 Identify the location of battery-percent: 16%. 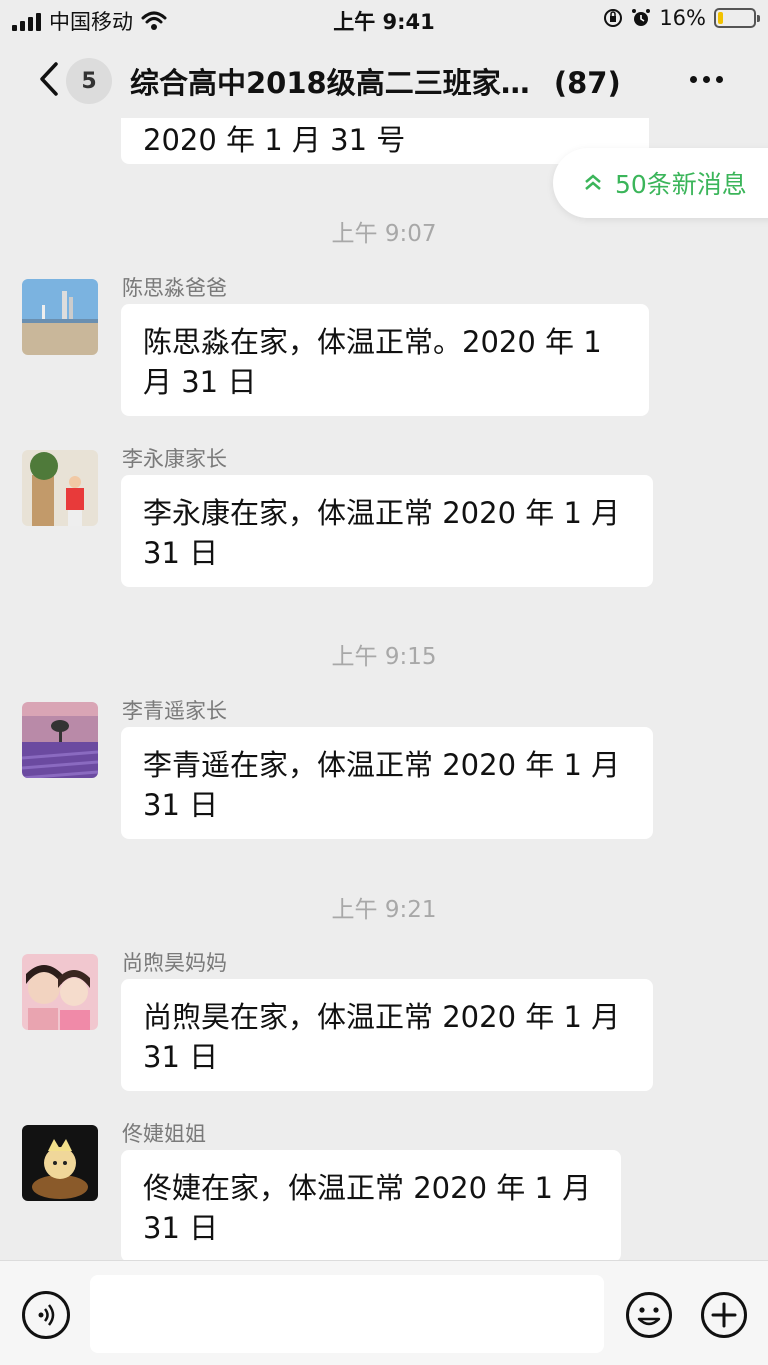
(682, 18).